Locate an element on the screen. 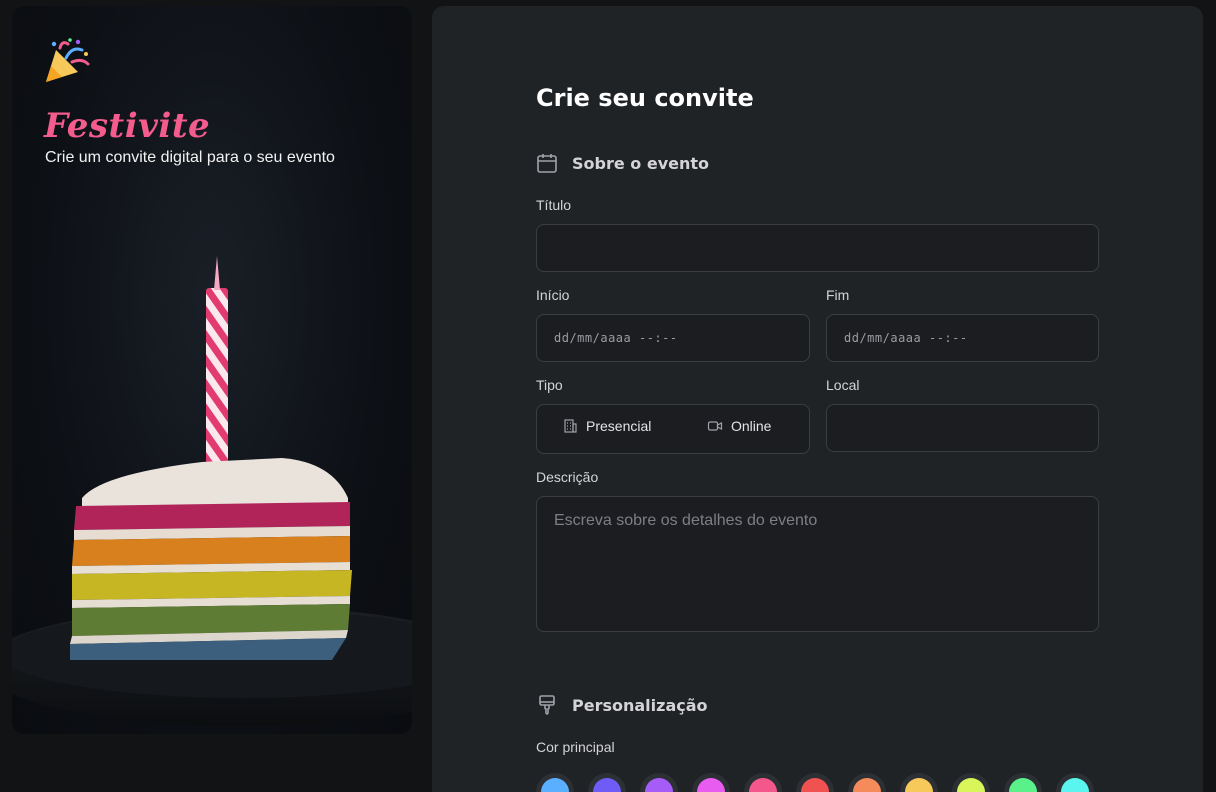 Image resolution: width=1216 pixels, height=792 pixels. inicio-label: Início is located at coordinates (553, 295).